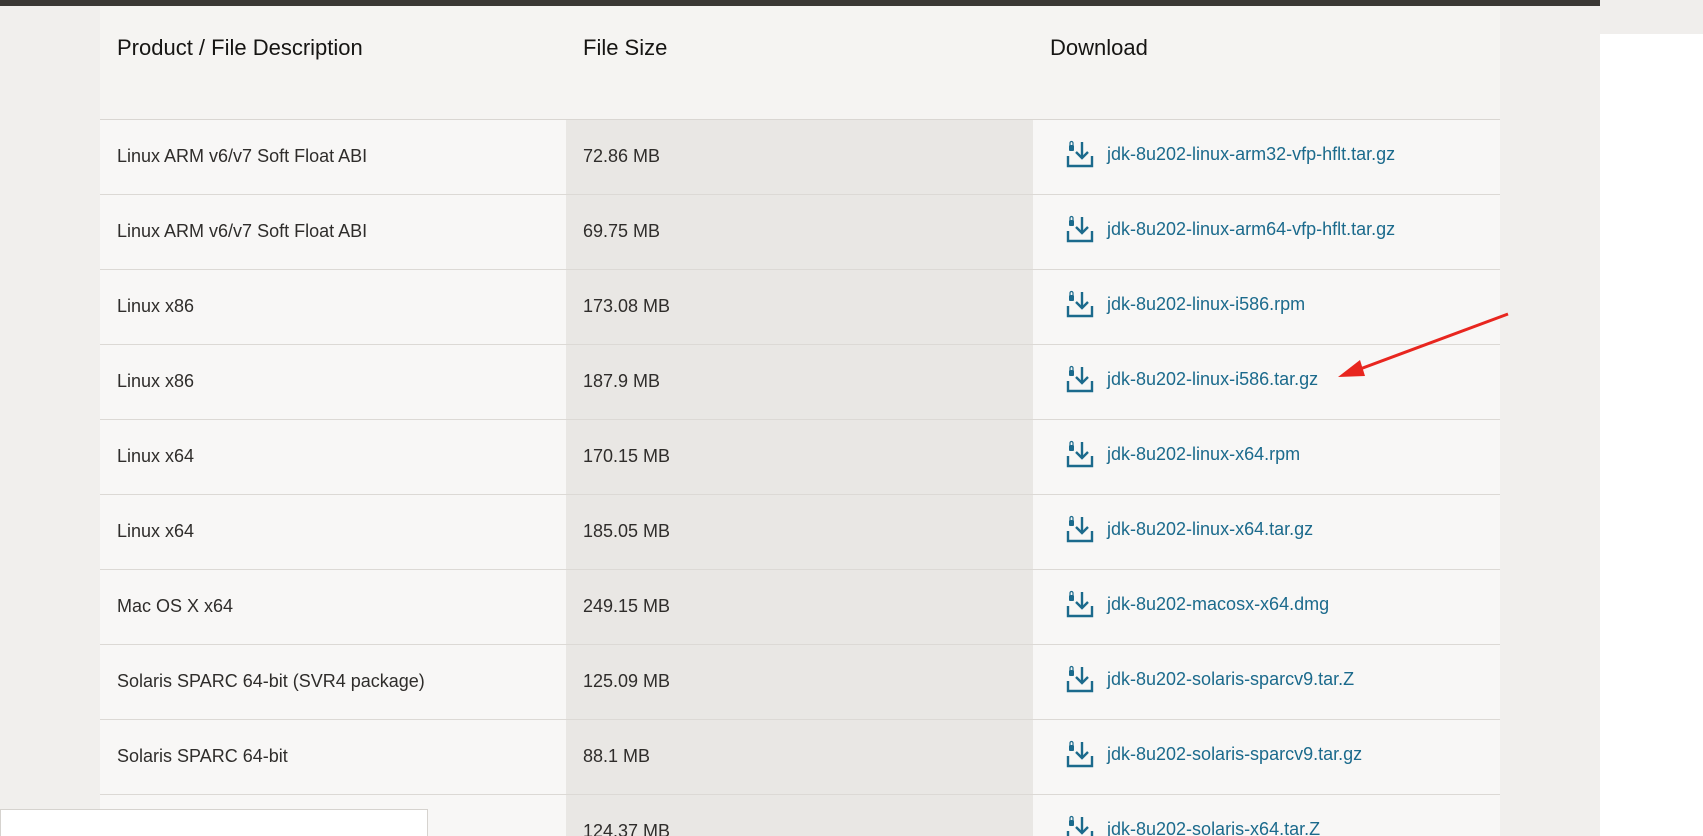  I want to click on row-download-cell: jdk-8u202-linux-i586.tar.gz, so click(1266, 382).